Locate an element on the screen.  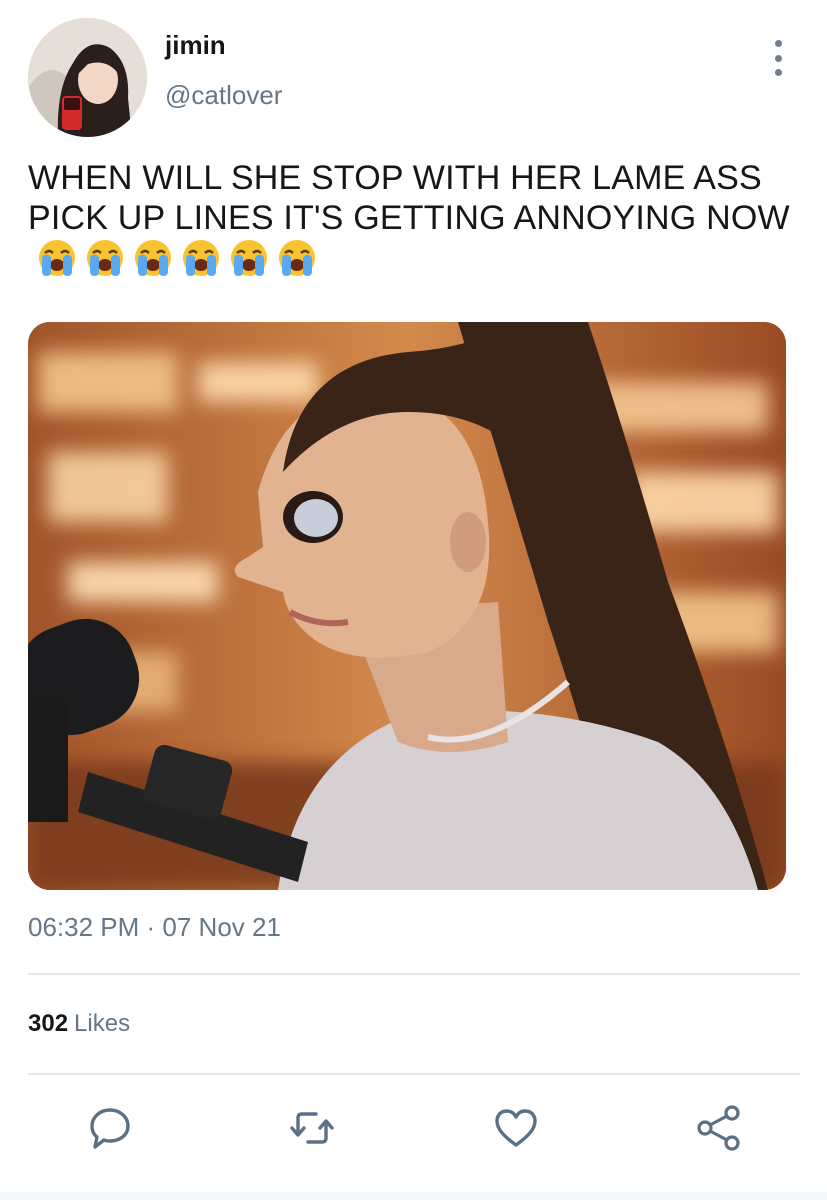
reply-icon is located at coordinates (110, 1128).